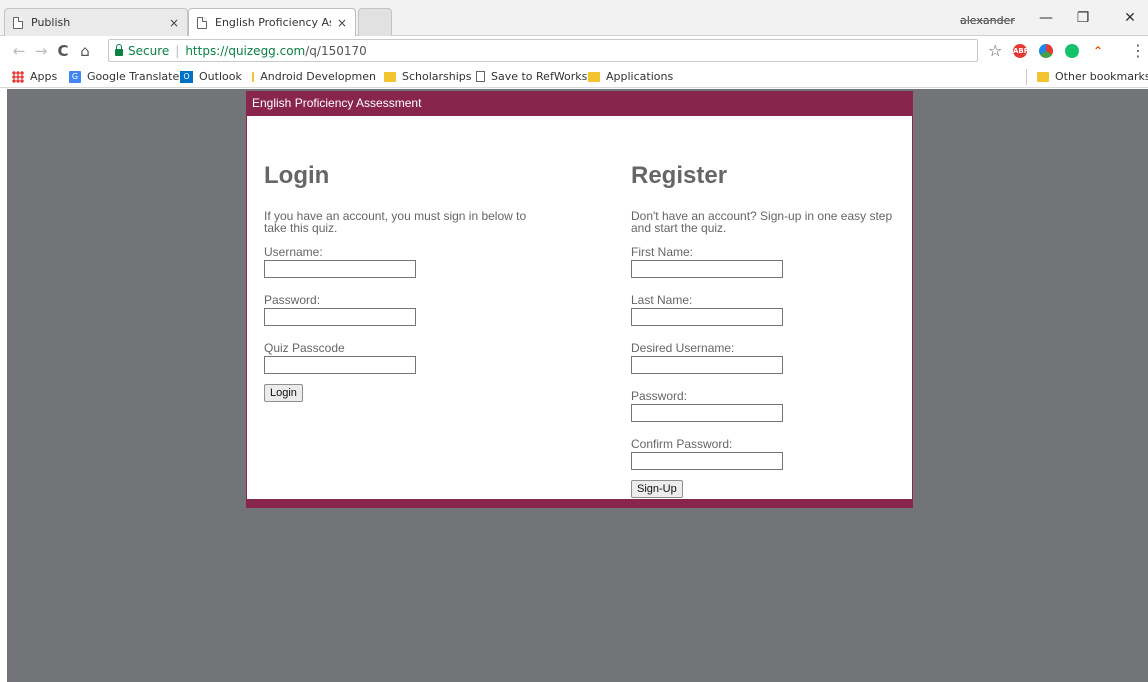 This screenshot has height=682, width=1148. I want to click on last-name-label: Last Name:, so click(662, 300).